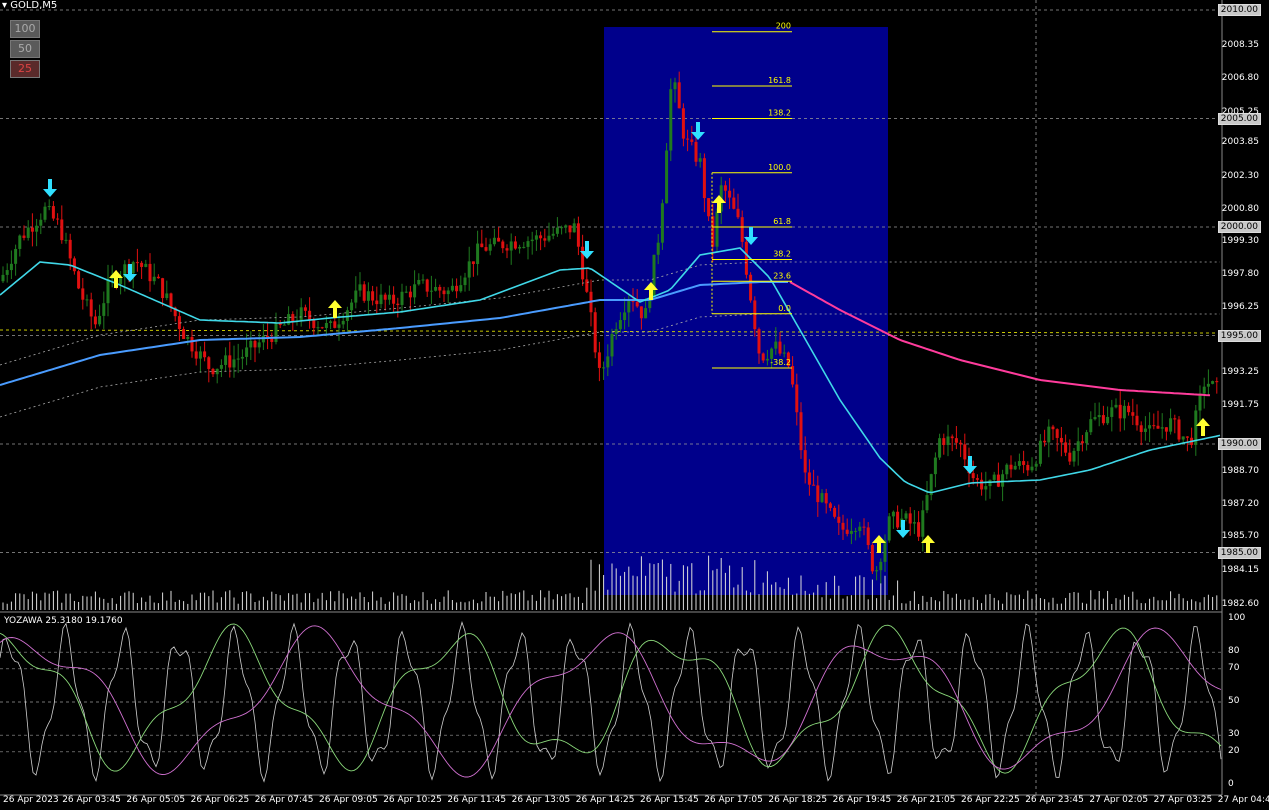 The height and width of the screenshot is (810, 1269). Describe the element at coordinates (348, 800) in the screenshot. I see `time-tick-label: 26 Apr 09:05` at that location.